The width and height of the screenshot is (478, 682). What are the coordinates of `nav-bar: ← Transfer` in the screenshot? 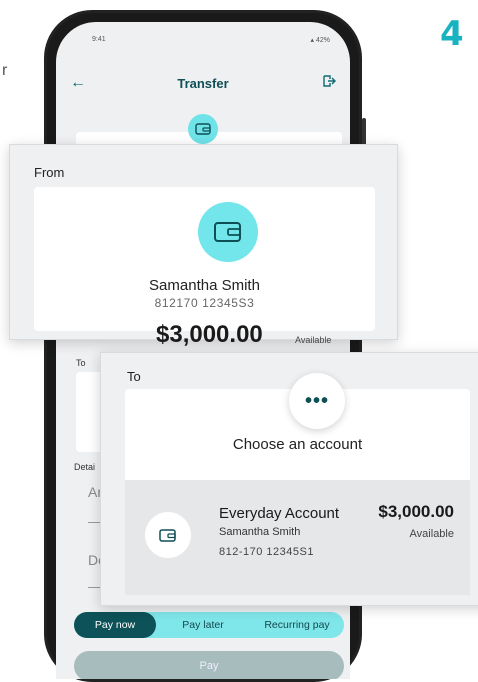 It's located at (203, 86).